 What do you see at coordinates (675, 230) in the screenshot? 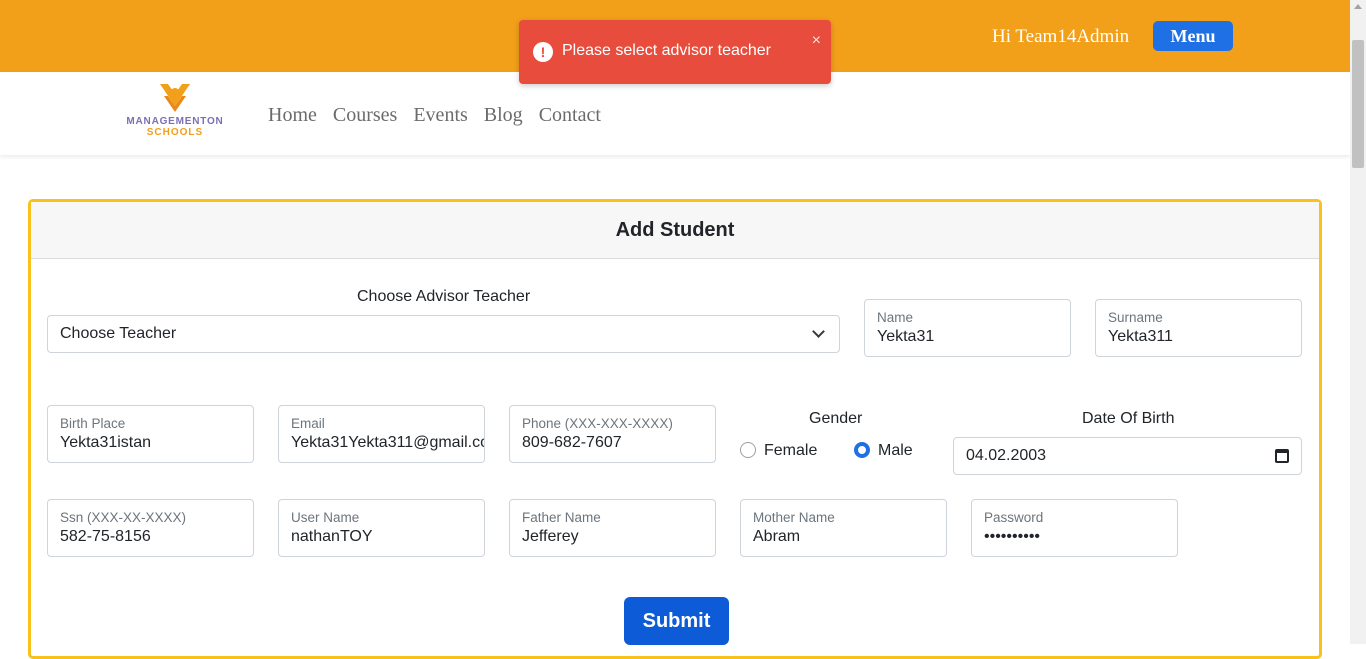
I see `form-title: Add Student` at bounding box center [675, 230].